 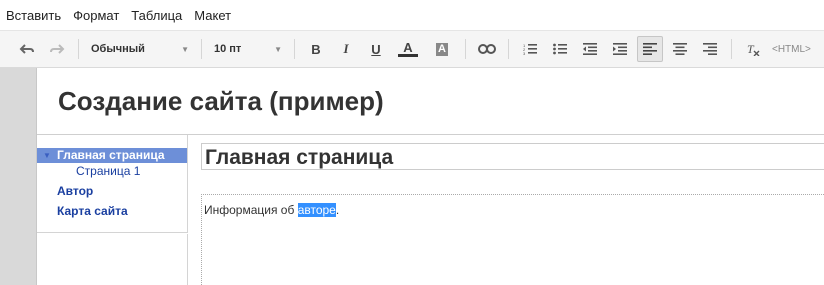 I want to click on undo-button, so click(x=27, y=49).